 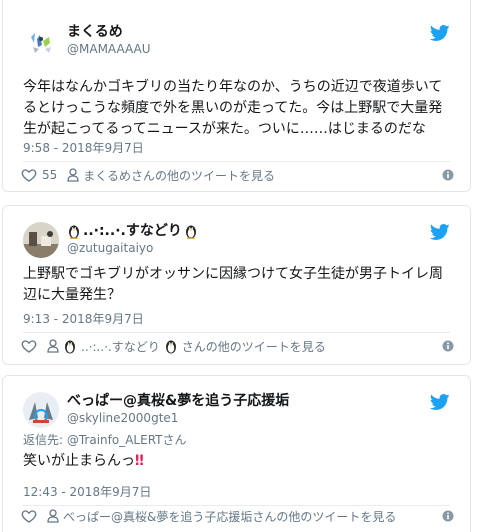 What do you see at coordinates (115, 440) in the screenshot?
I see `reply-mention-link: @Trainfo_ALERT` at bounding box center [115, 440].